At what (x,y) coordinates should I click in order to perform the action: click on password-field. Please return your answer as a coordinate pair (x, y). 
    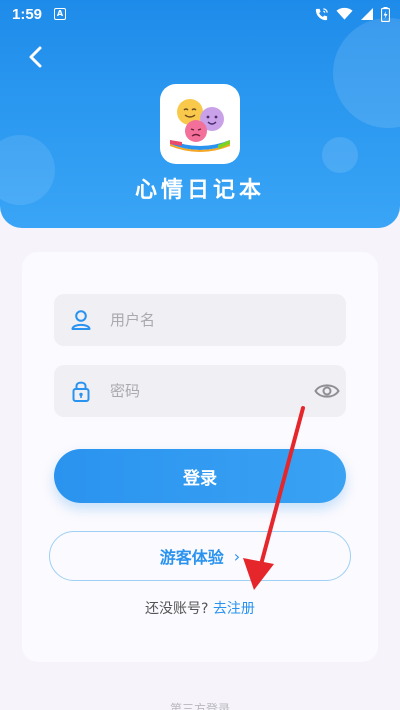
    Looking at the image, I should click on (200, 391).